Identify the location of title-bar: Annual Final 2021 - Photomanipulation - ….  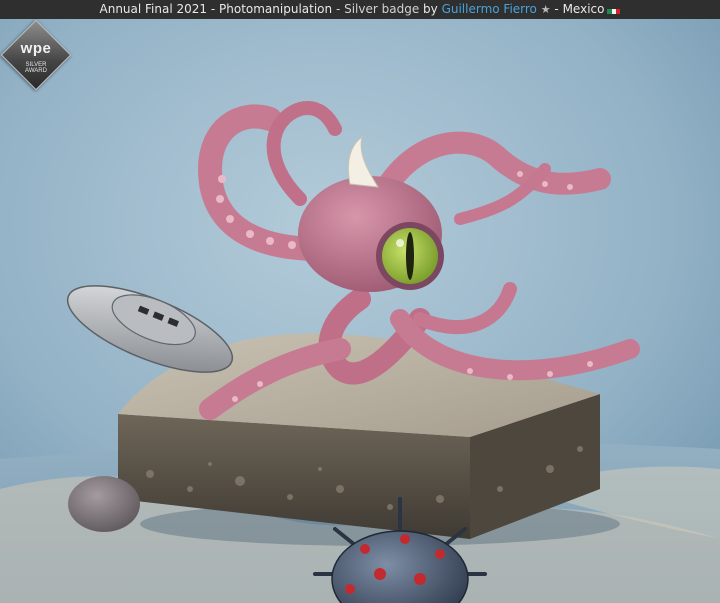
(360, 9).